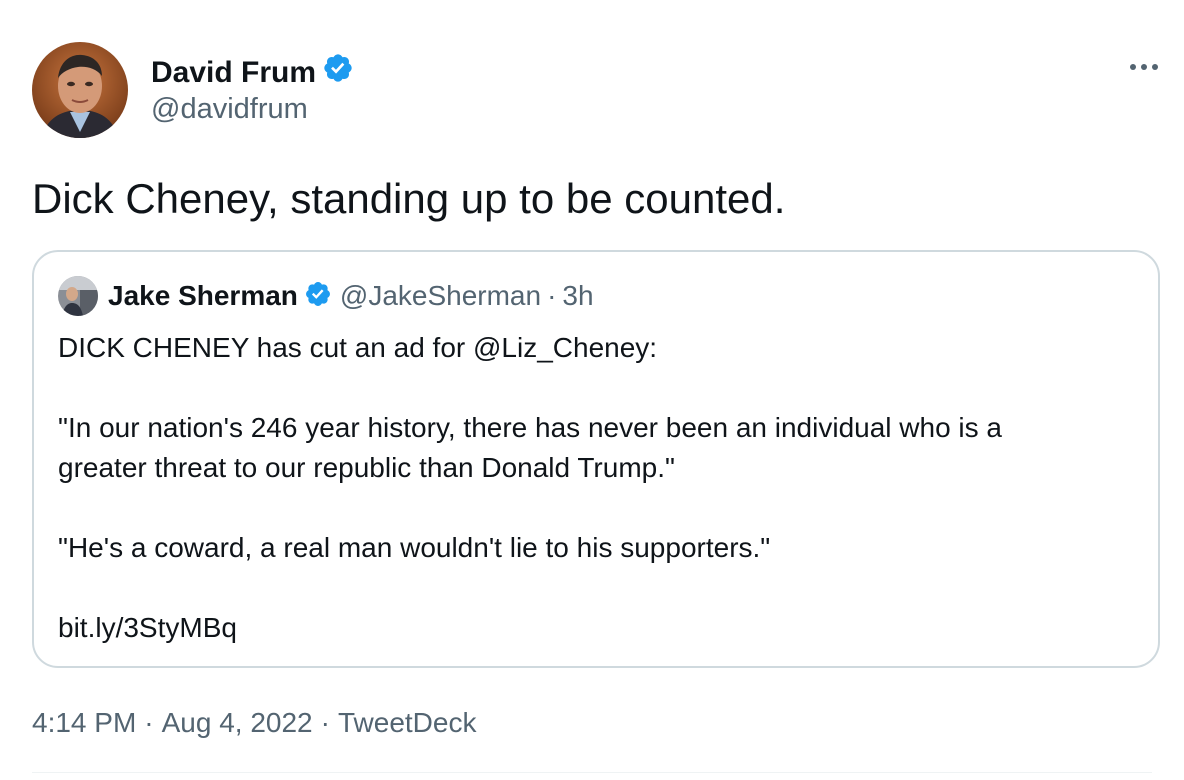 The image size is (1184, 780). I want to click on more-options-button, so click(1144, 67).